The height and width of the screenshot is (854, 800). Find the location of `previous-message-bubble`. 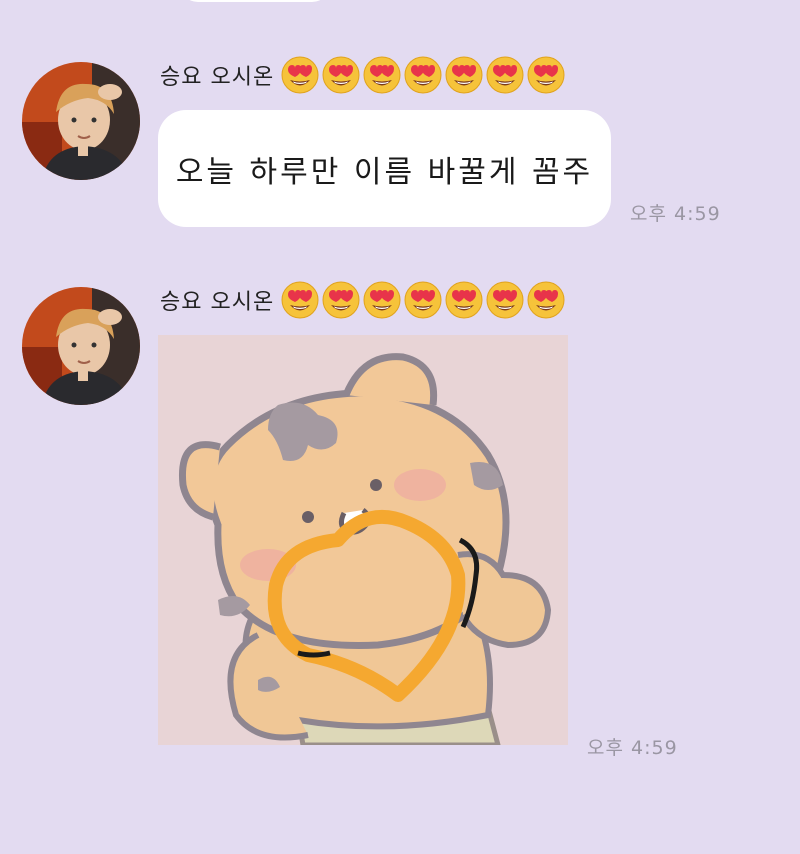

previous-message-bubble is located at coordinates (255, 1).